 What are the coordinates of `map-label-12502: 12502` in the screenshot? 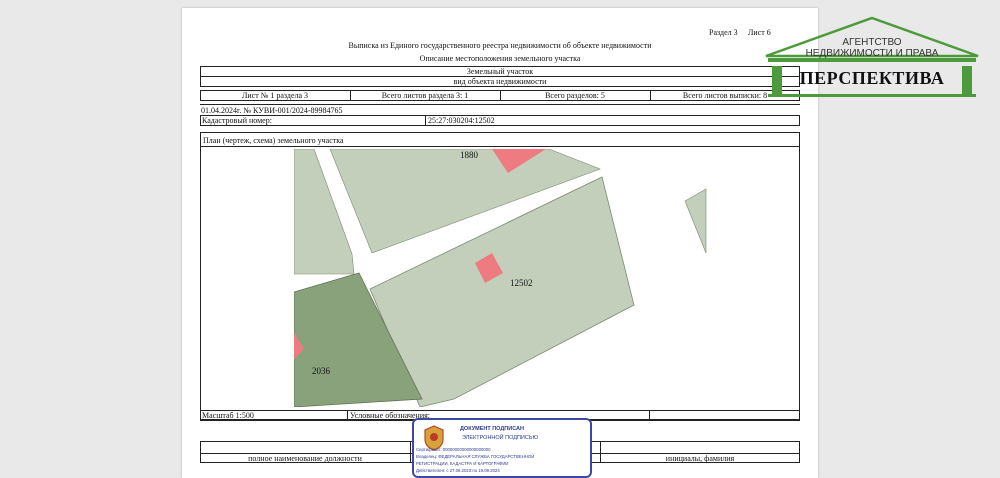 It's located at (521, 283).